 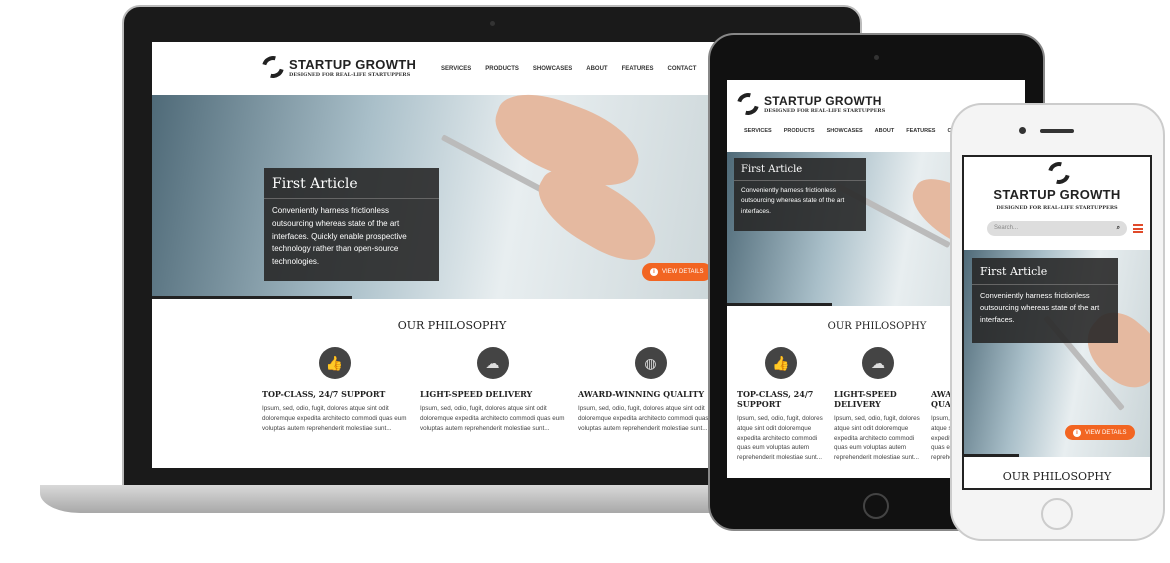 I want to click on phone-speaker, so click(x=1057, y=131).